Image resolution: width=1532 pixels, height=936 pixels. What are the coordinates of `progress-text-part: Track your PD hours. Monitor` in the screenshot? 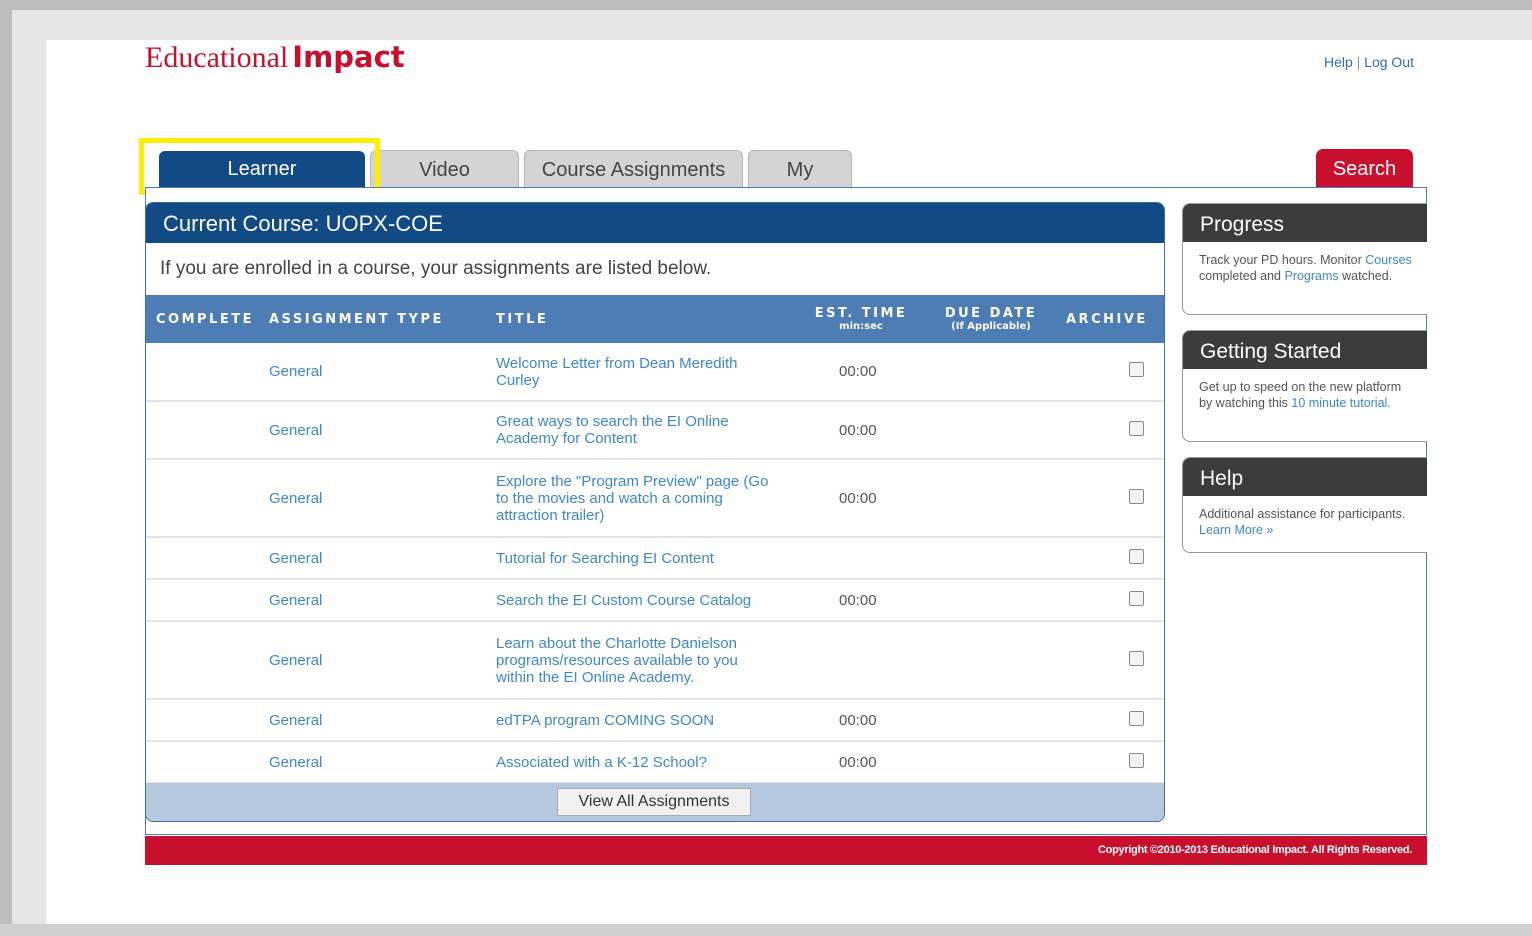 It's located at (1282, 260).